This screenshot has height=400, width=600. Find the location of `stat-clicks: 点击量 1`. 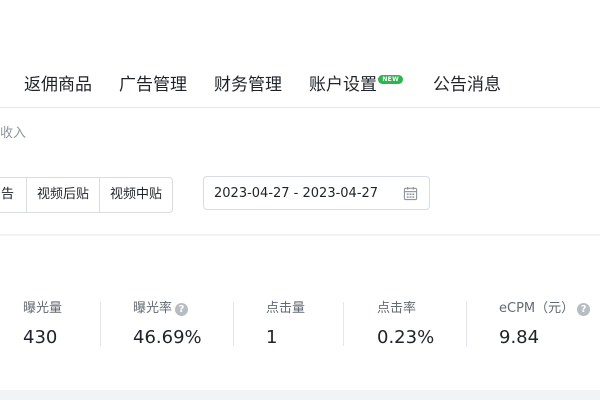

stat-clicks: 点击量 1 is located at coordinates (285, 326).